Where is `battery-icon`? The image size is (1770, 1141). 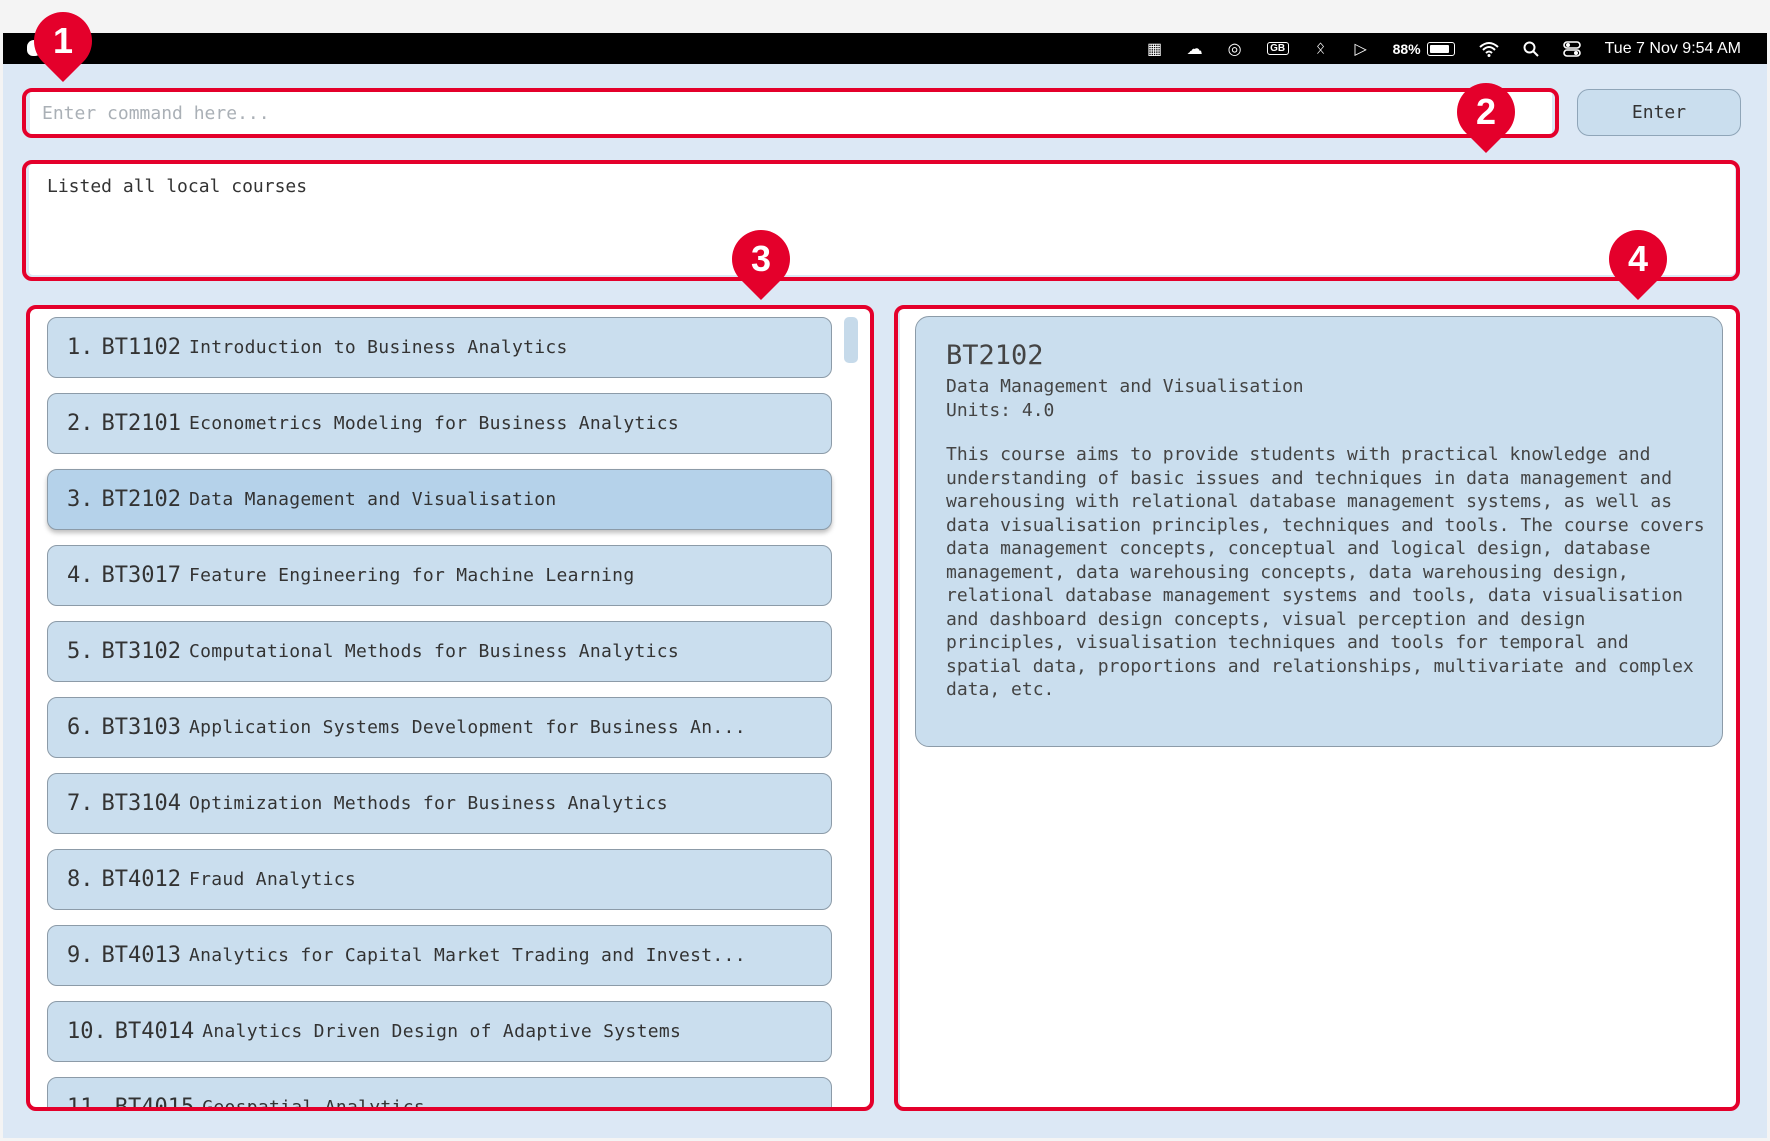
battery-icon is located at coordinates (1440, 48).